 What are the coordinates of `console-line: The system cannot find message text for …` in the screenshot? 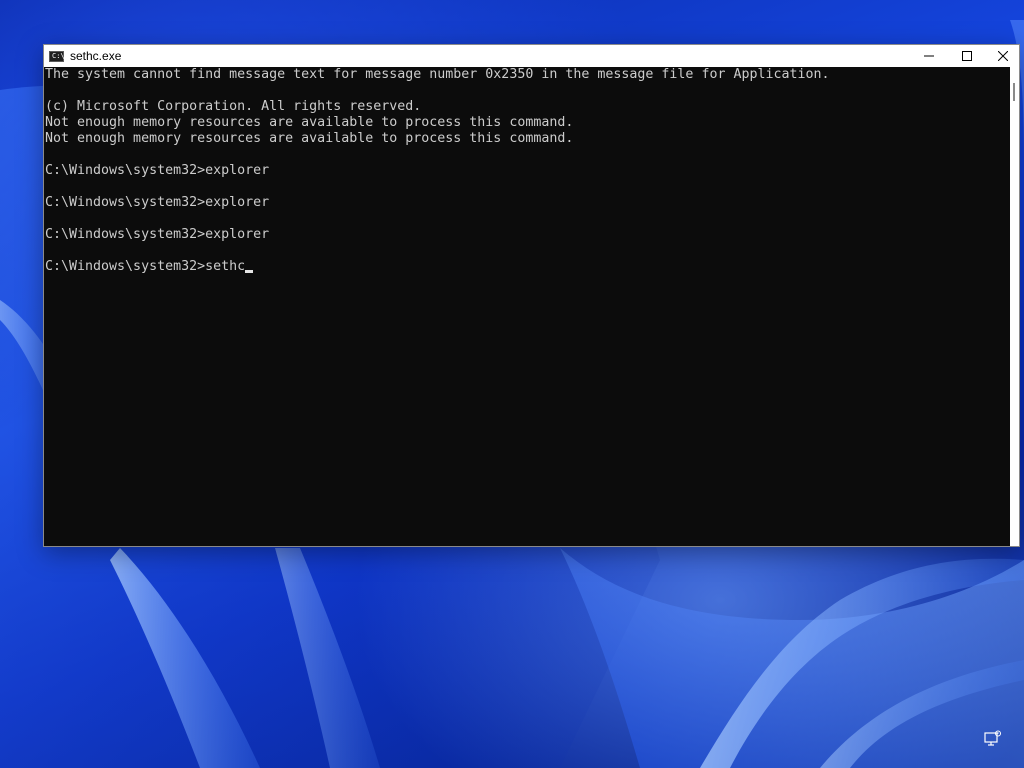 It's located at (527, 75).